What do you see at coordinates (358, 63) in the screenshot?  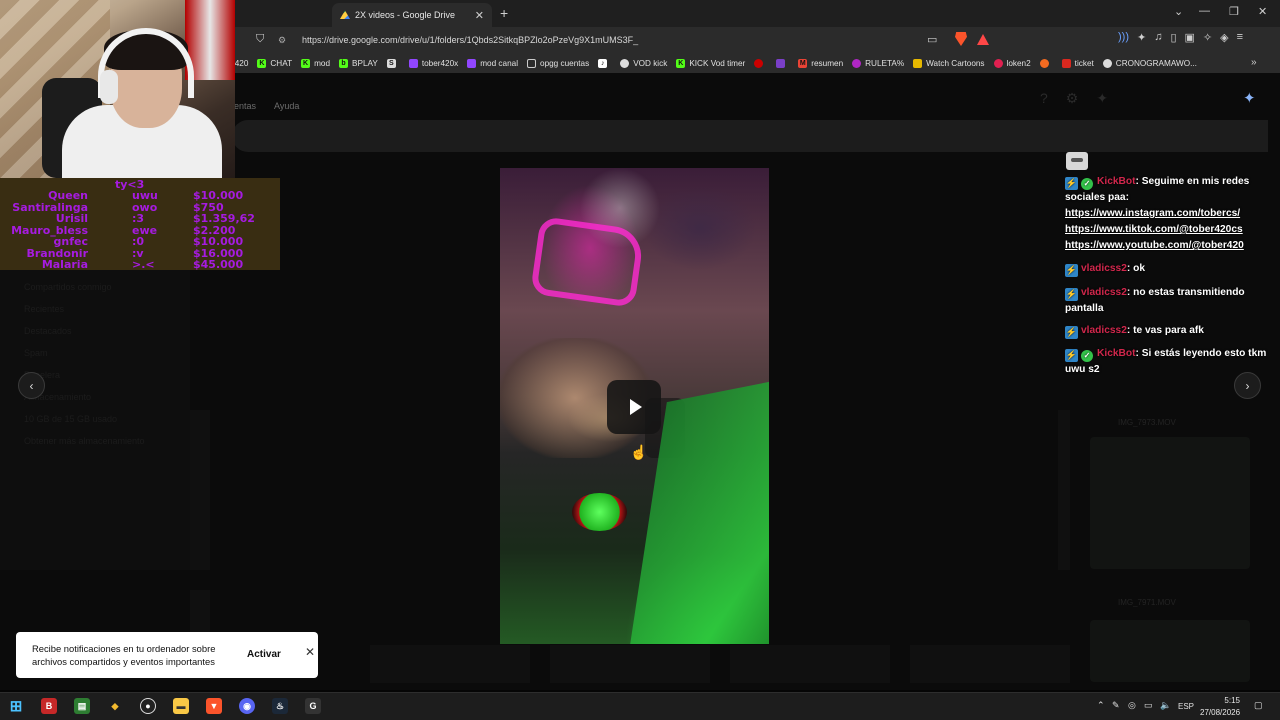 I see `bookmark-item: b BPLAY` at bounding box center [358, 63].